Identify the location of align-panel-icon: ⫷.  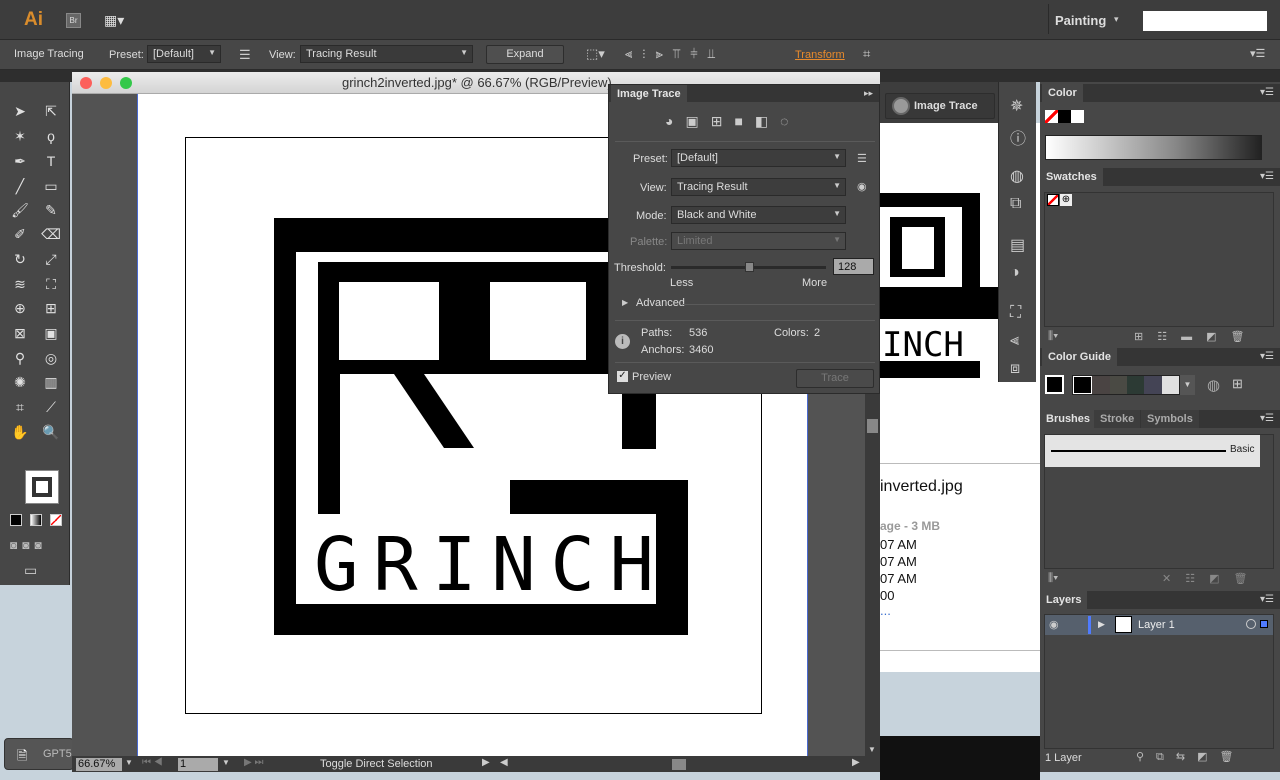
(1014, 341).